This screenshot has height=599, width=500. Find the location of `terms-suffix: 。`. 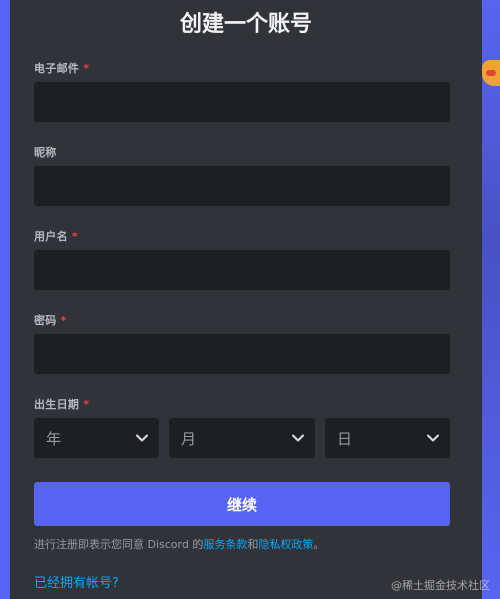

terms-suffix: 。 is located at coordinates (319, 544).